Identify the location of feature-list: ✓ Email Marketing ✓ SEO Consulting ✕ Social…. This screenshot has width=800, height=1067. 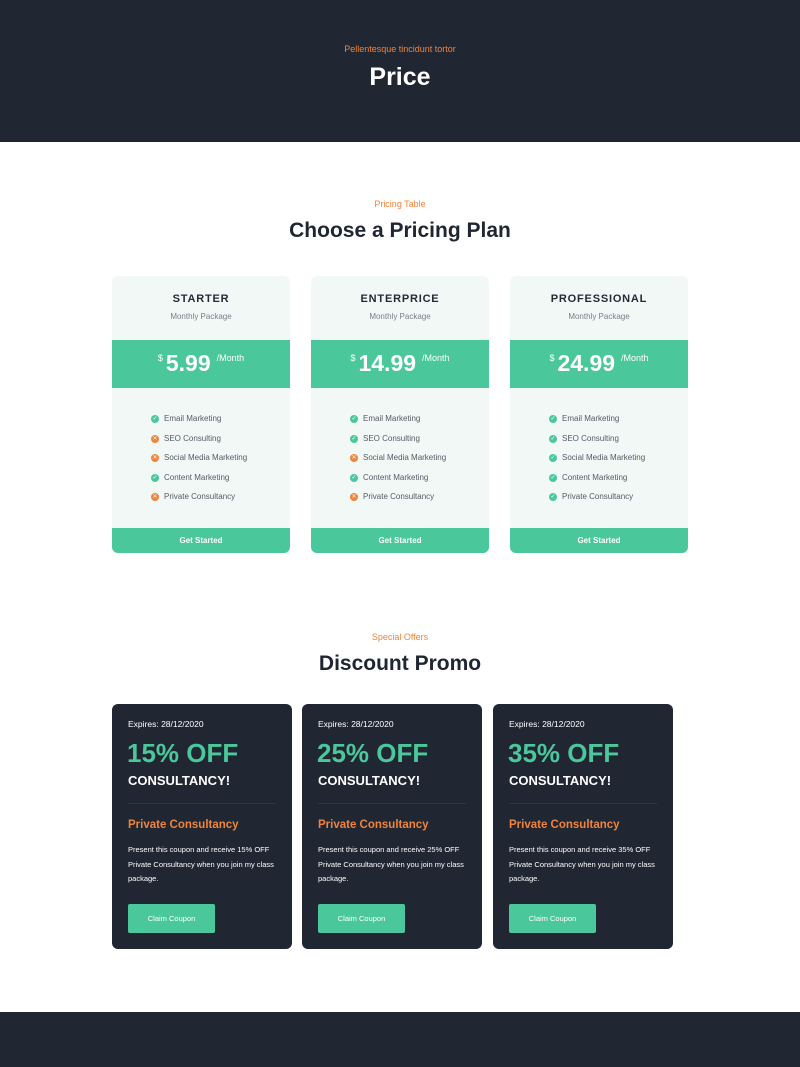
(398, 463).